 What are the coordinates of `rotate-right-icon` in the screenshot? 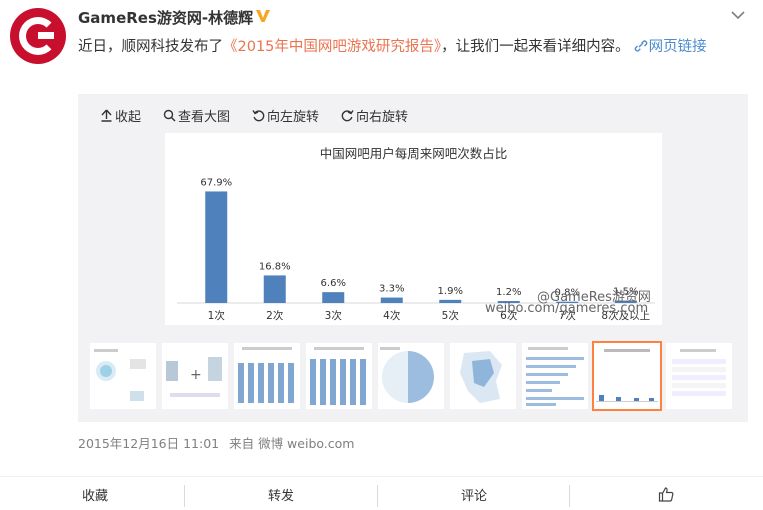 It's located at (347, 116).